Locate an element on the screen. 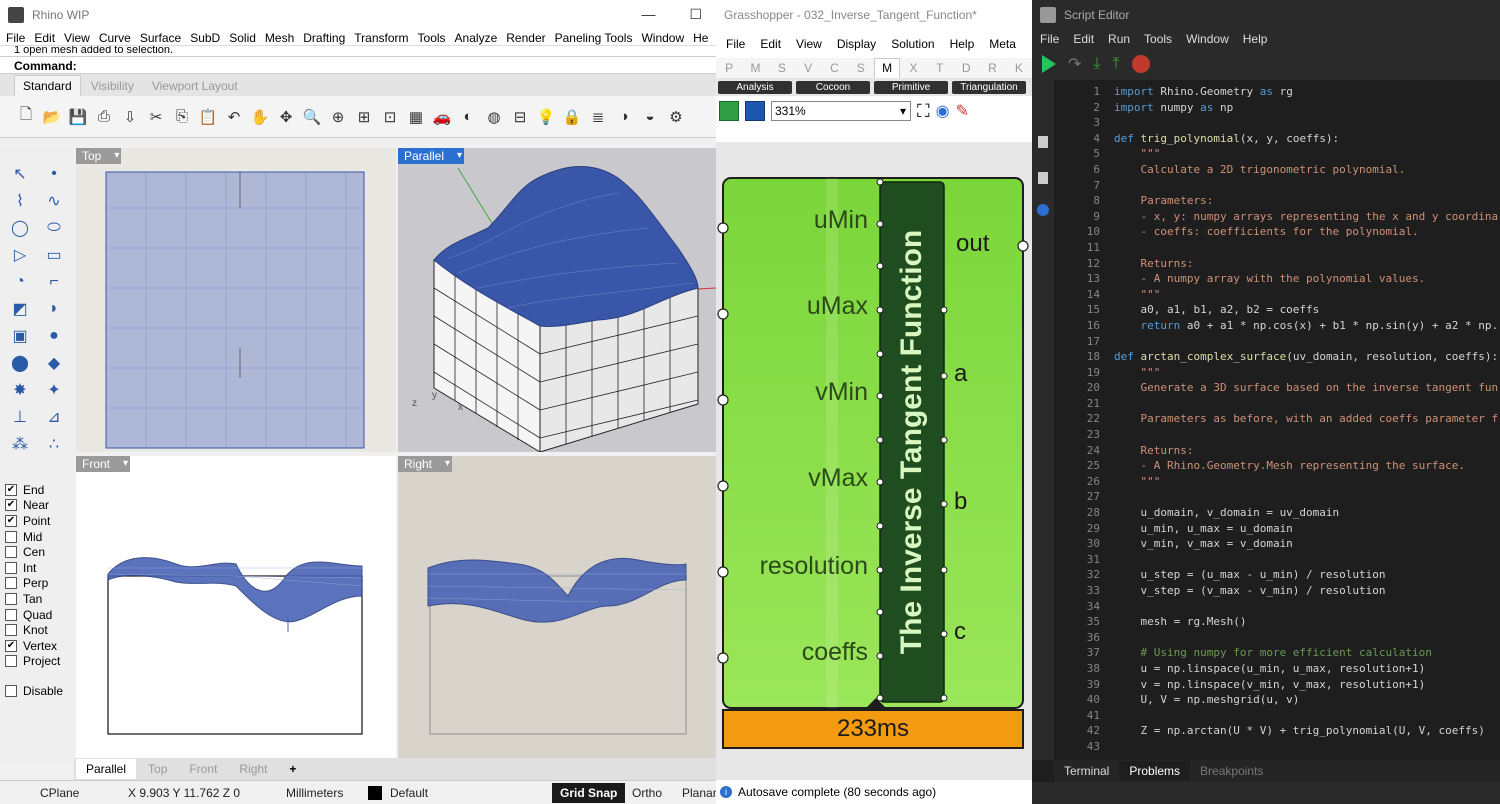 The height and width of the screenshot is (804, 1500). se-tab-breakpoints: Breakpoints is located at coordinates (1231, 771).